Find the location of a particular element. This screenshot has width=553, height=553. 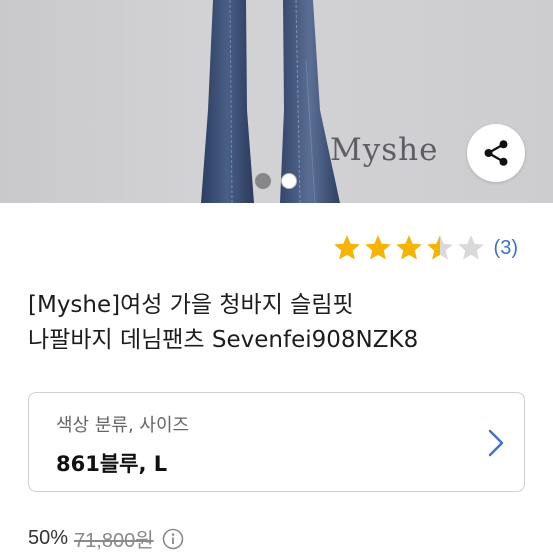

option-value: 861블루, L is located at coordinates (112, 464).